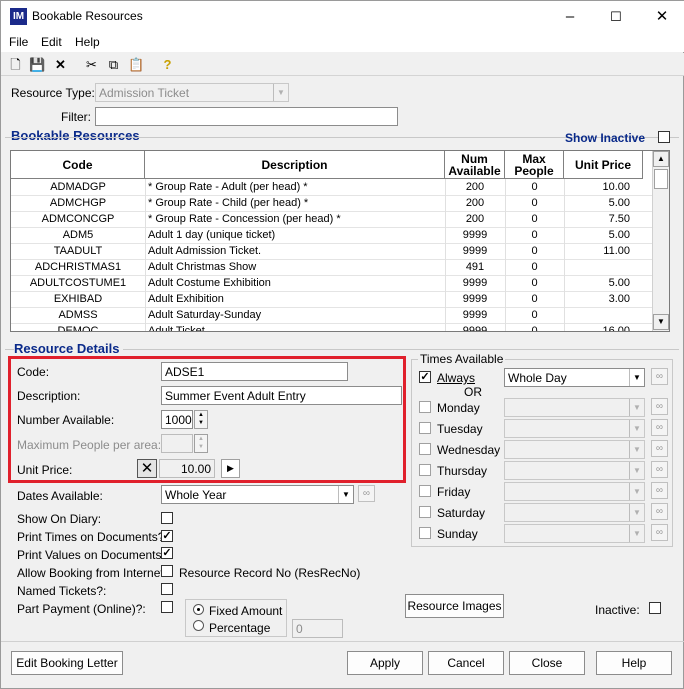 The image size is (684, 689). What do you see at coordinates (616, 16) in the screenshot?
I see `maximize-button: ☐` at bounding box center [616, 16].